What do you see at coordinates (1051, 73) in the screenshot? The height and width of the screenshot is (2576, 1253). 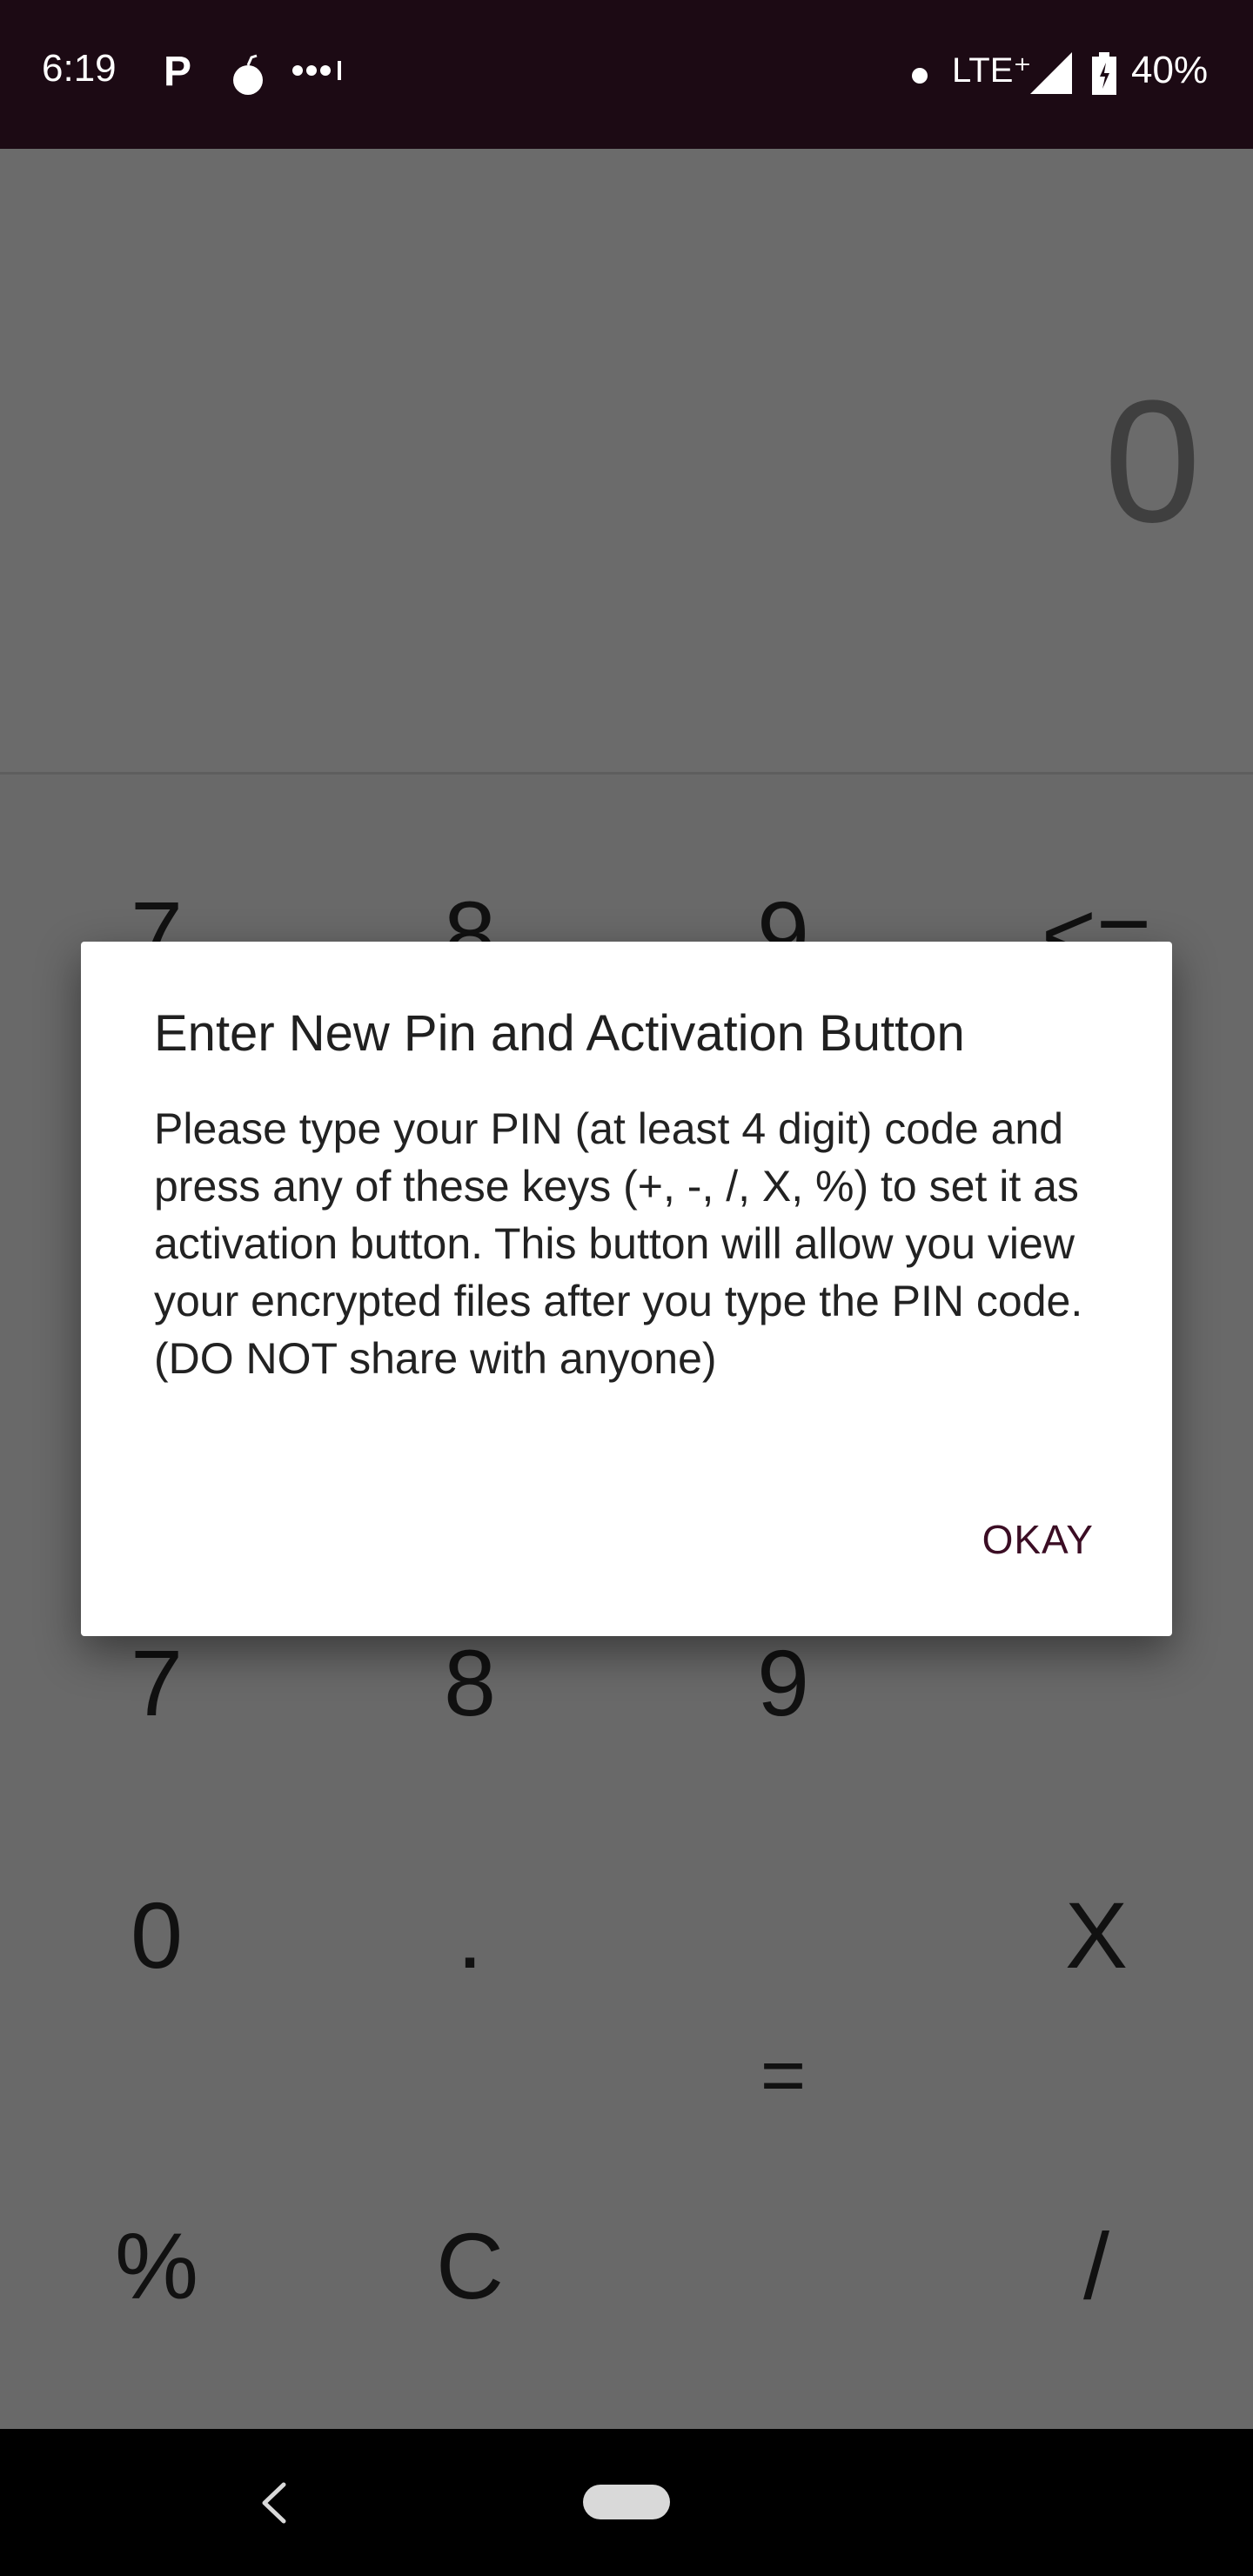 I see `signal-icon` at bounding box center [1051, 73].